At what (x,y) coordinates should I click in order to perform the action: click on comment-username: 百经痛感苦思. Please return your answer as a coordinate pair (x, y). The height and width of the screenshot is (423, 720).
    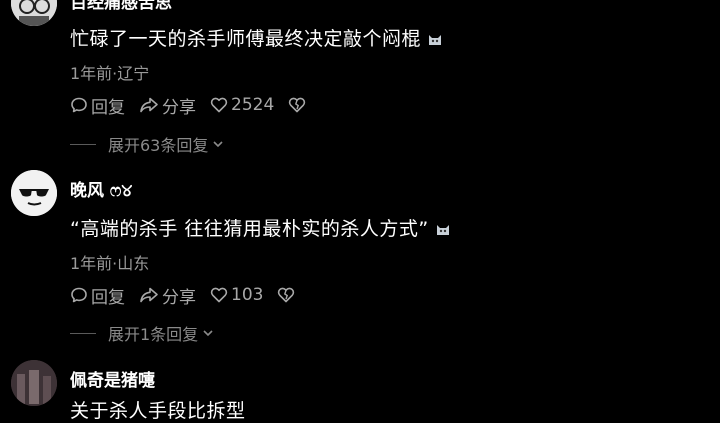
    Looking at the image, I should click on (121, 6).